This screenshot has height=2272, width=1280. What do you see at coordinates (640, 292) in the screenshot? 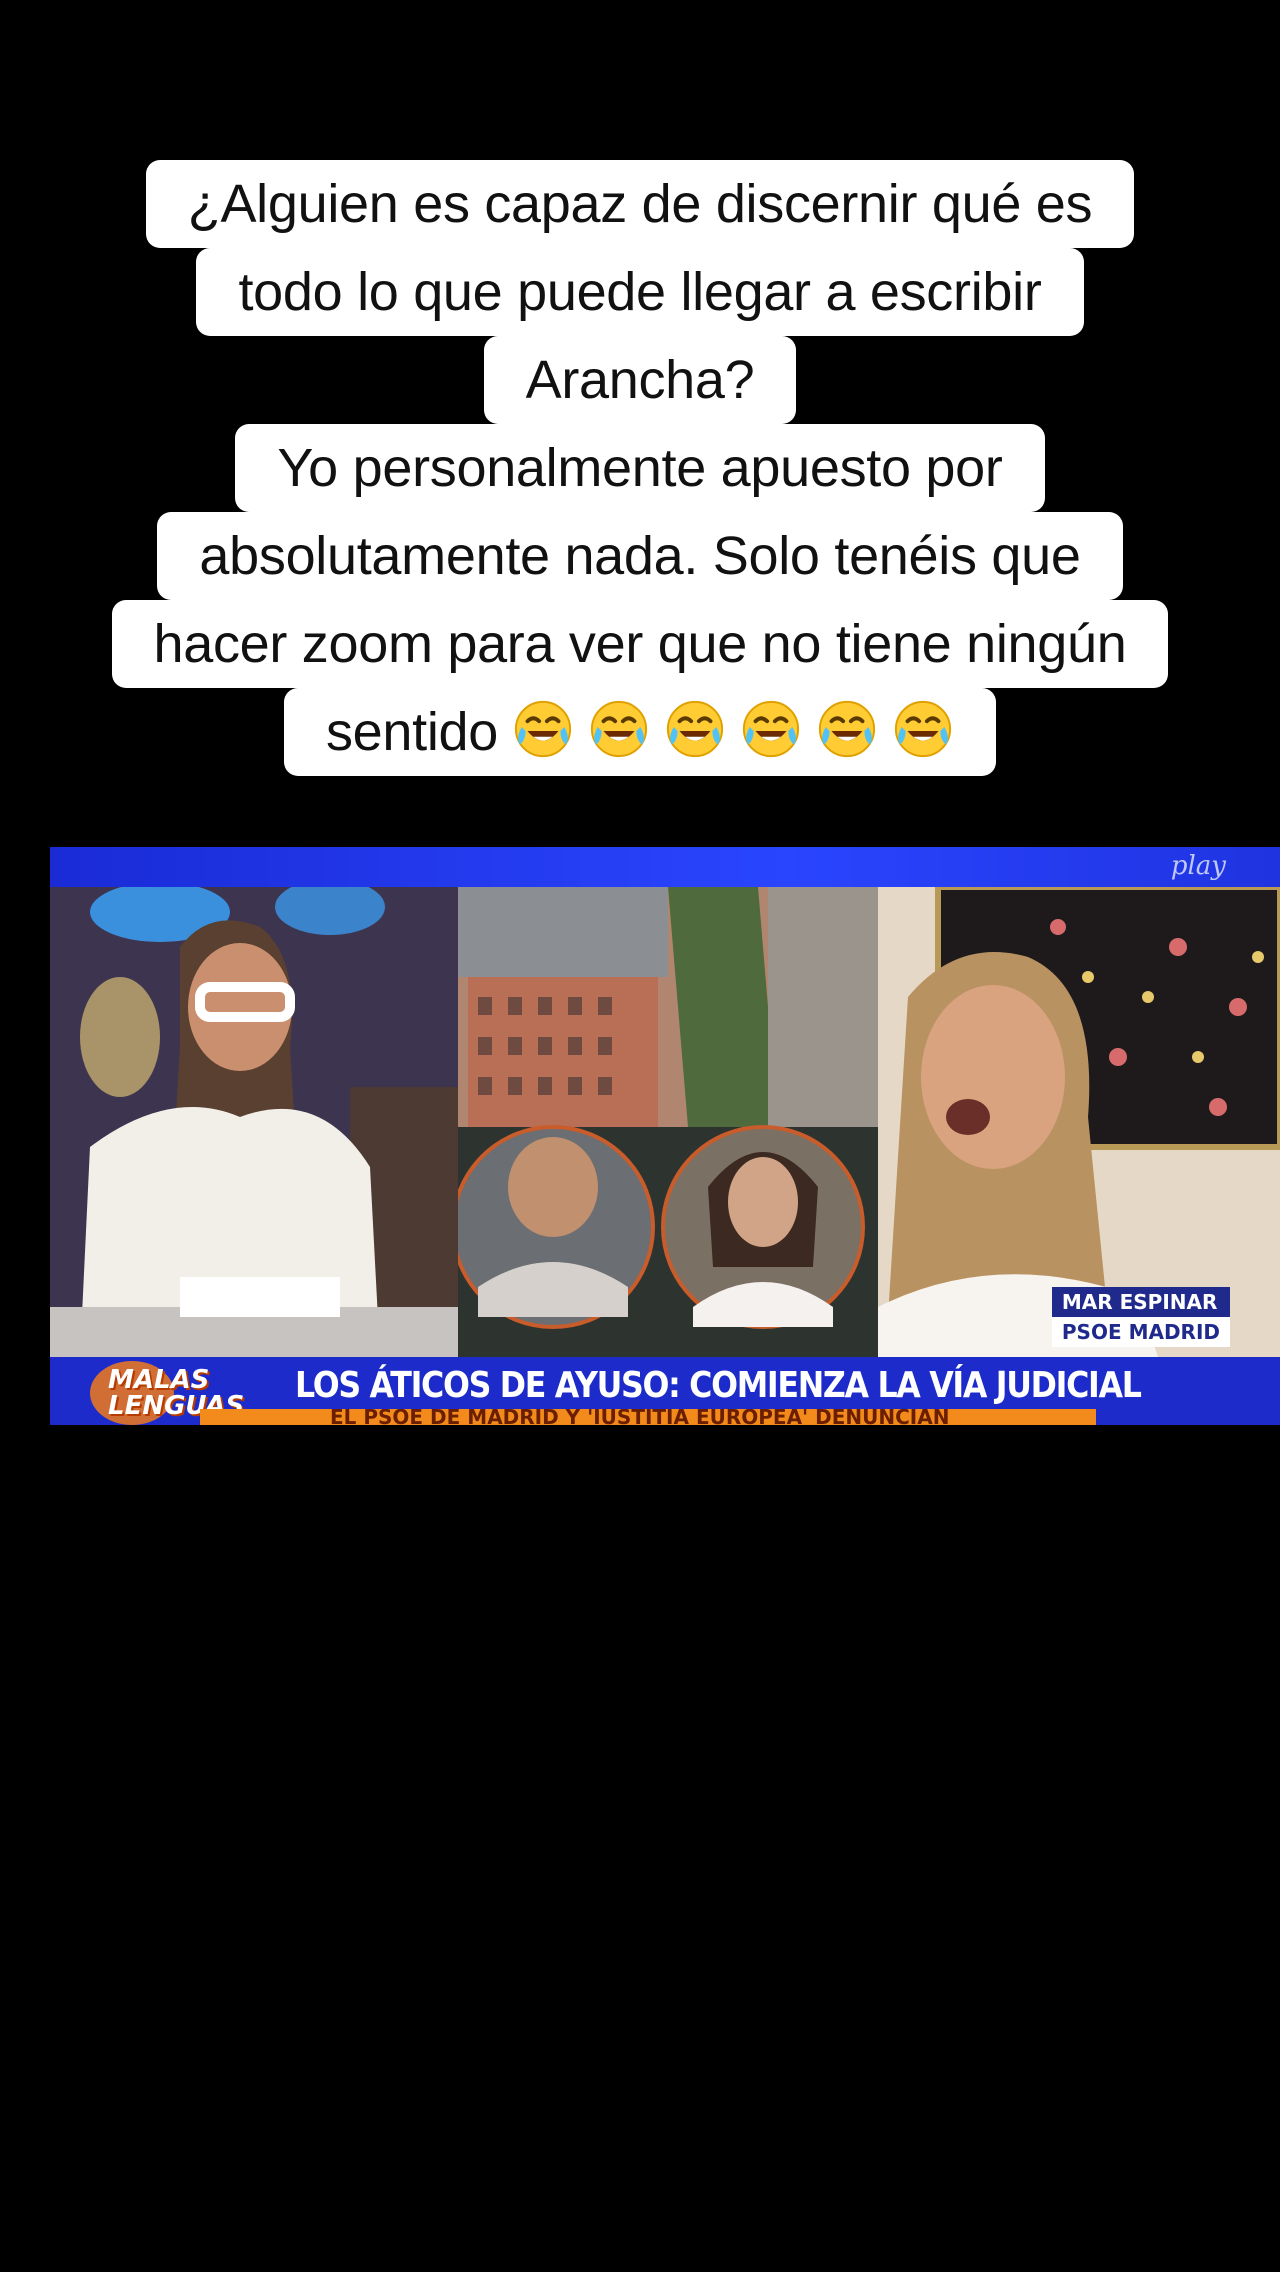
I see `caption-line: todo lo que puede llegar a escribir` at bounding box center [640, 292].